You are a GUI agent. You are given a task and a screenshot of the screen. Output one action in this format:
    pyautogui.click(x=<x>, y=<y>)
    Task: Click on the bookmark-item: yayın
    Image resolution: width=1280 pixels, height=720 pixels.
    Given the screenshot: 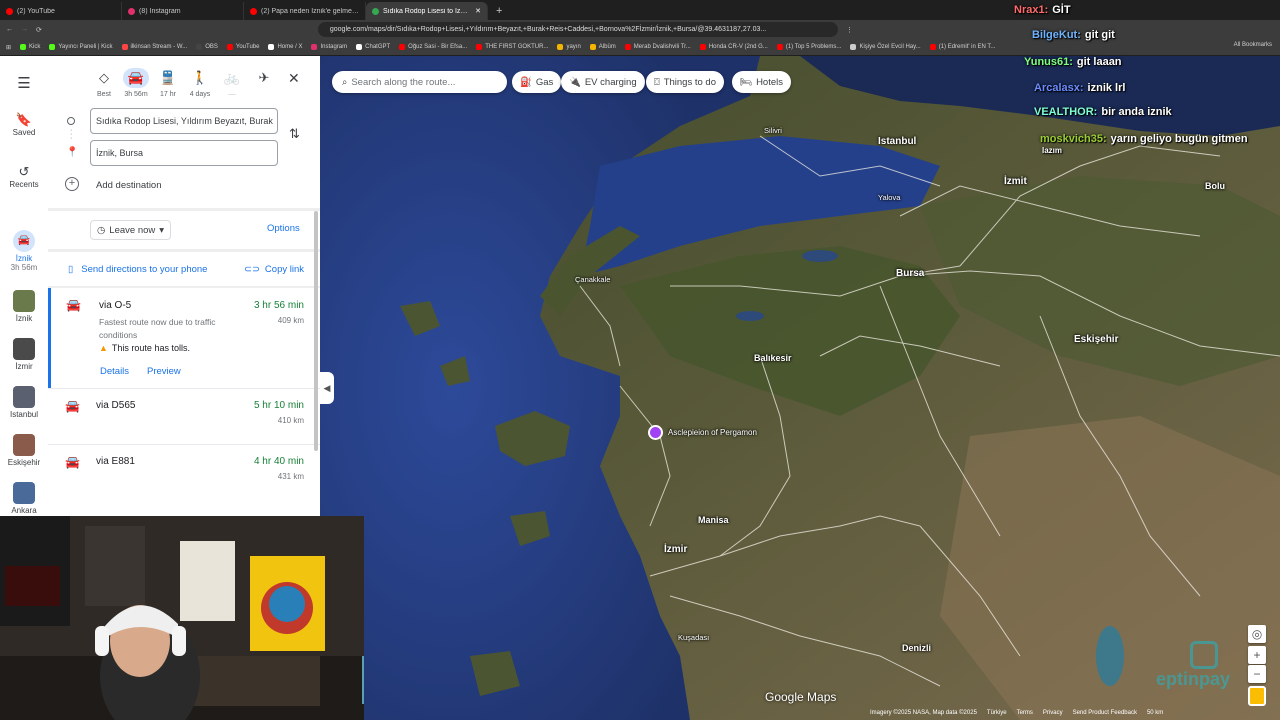 What is the action you would take?
    pyautogui.click(x=569, y=47)
    